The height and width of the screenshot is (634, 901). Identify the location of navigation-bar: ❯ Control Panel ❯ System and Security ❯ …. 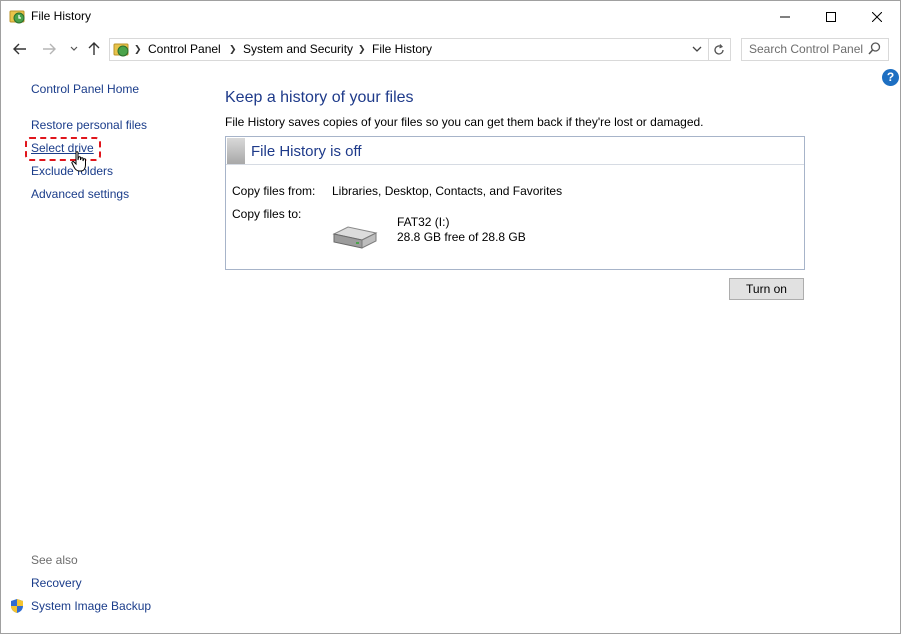
(450, 49).